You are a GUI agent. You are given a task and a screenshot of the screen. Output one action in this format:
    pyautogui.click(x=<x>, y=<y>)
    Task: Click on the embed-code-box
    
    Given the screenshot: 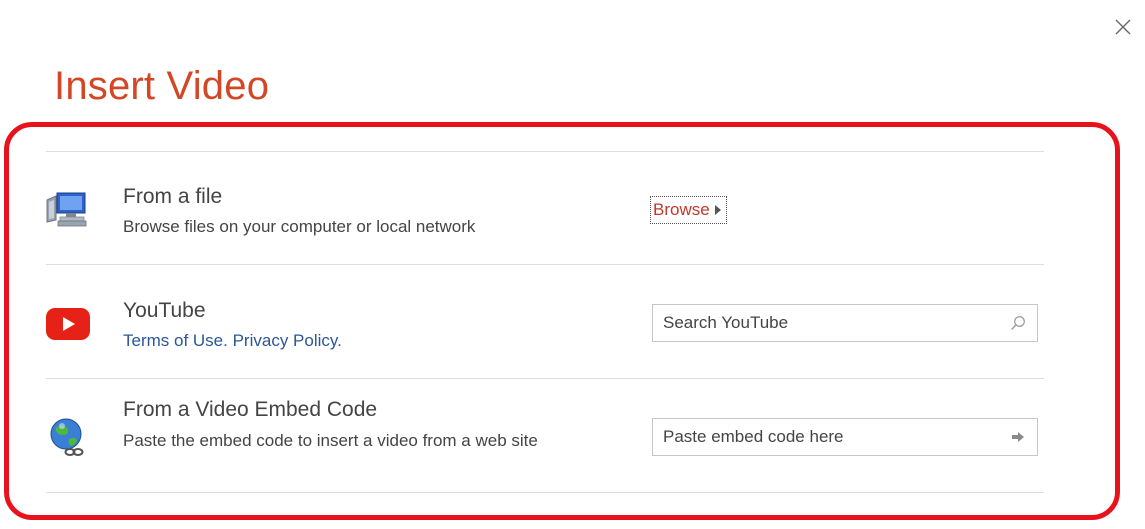 What is the action you would take?
    pyautogui.click(x=845, y=437)
    